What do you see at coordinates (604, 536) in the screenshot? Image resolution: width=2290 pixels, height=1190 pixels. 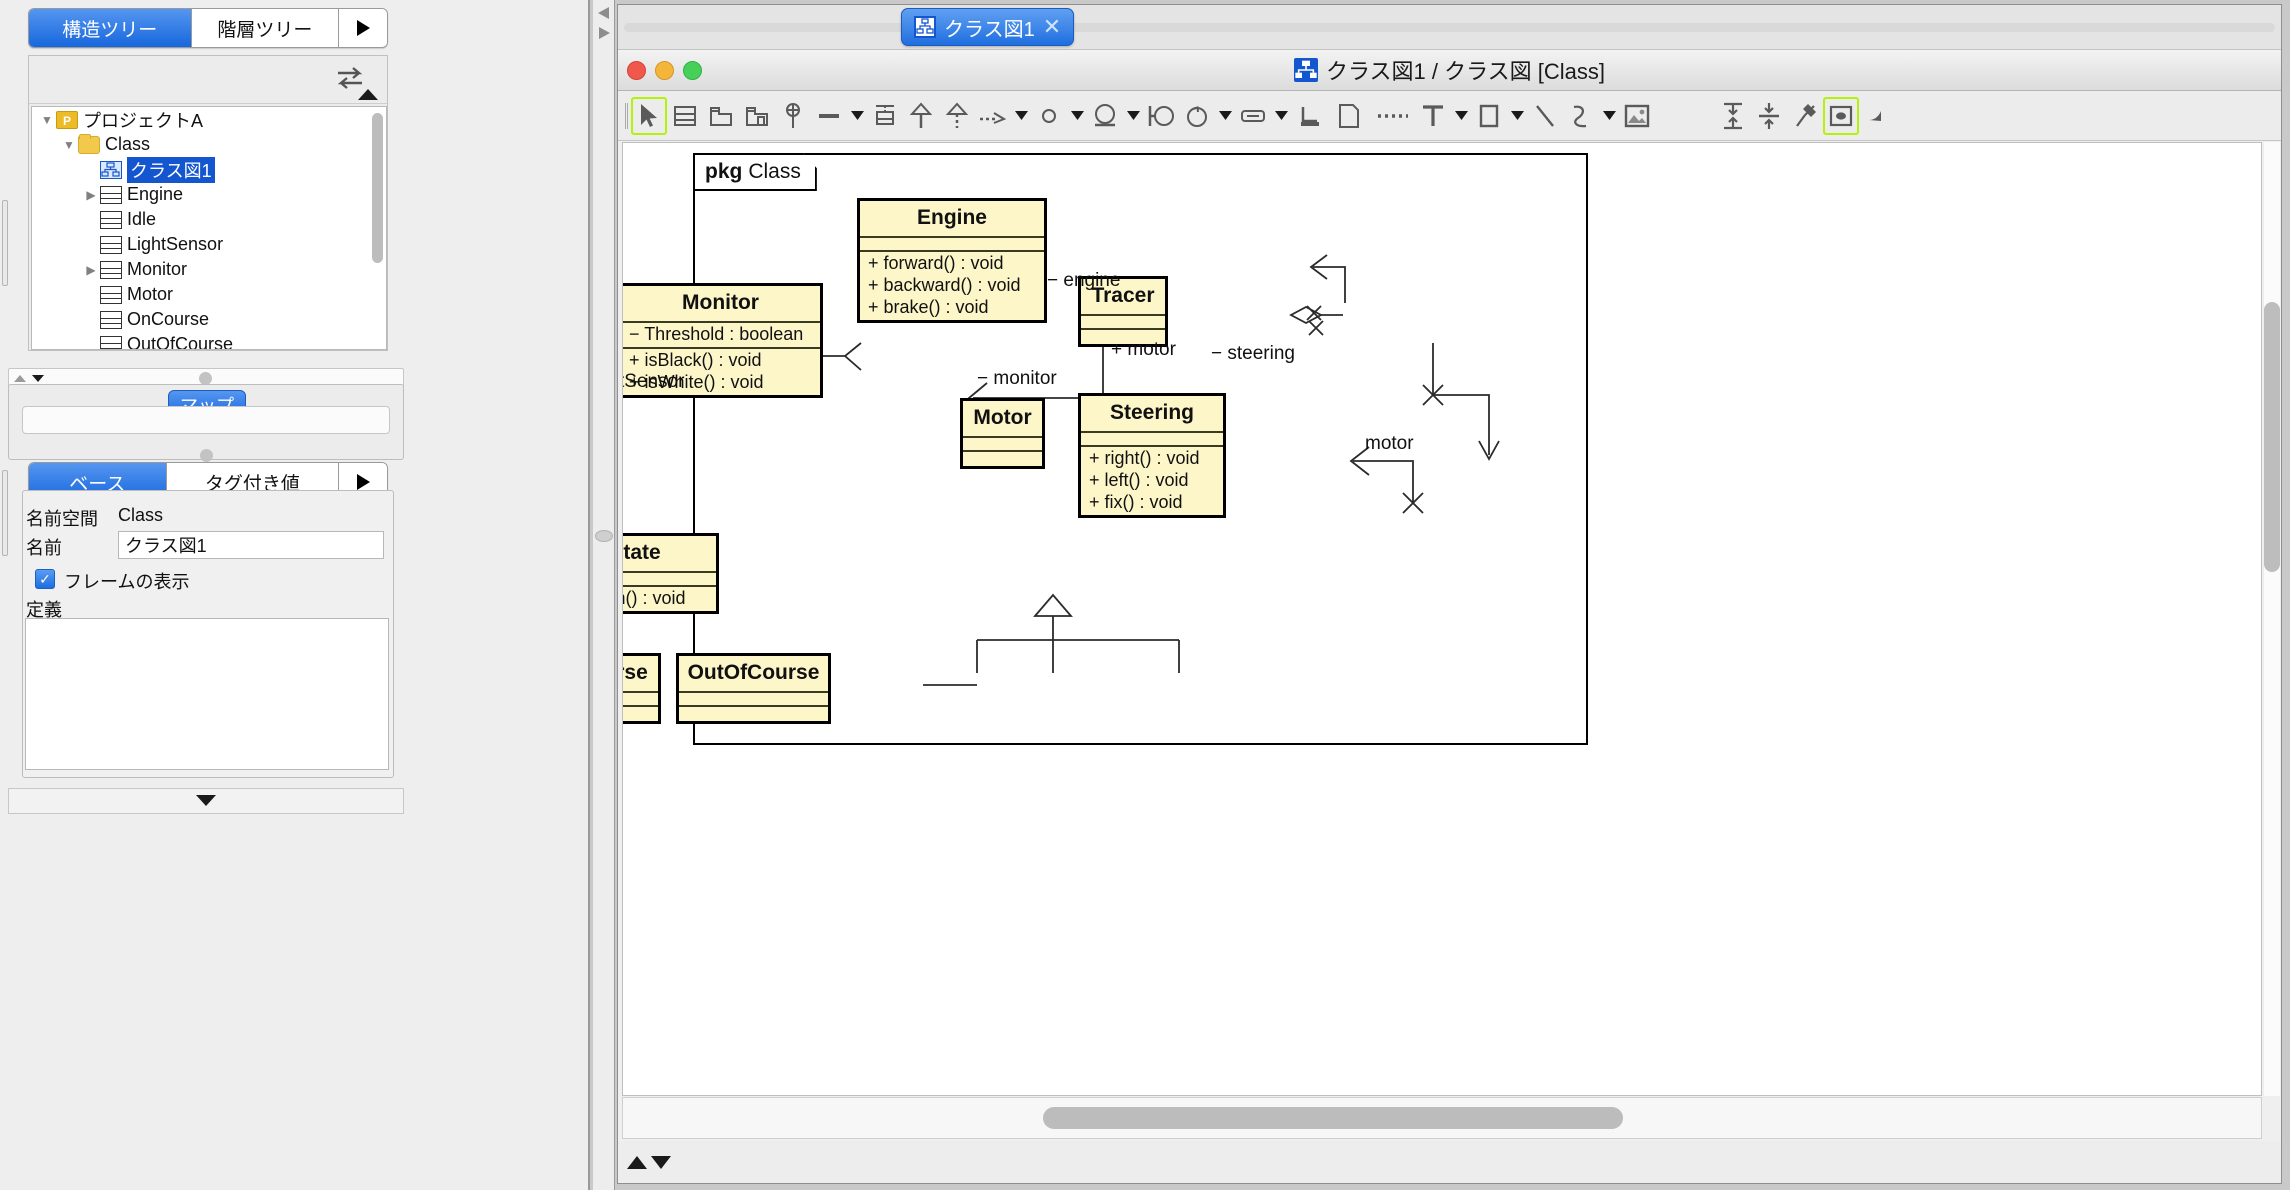 I see `divider-knob` at bounding box center [604, 536].